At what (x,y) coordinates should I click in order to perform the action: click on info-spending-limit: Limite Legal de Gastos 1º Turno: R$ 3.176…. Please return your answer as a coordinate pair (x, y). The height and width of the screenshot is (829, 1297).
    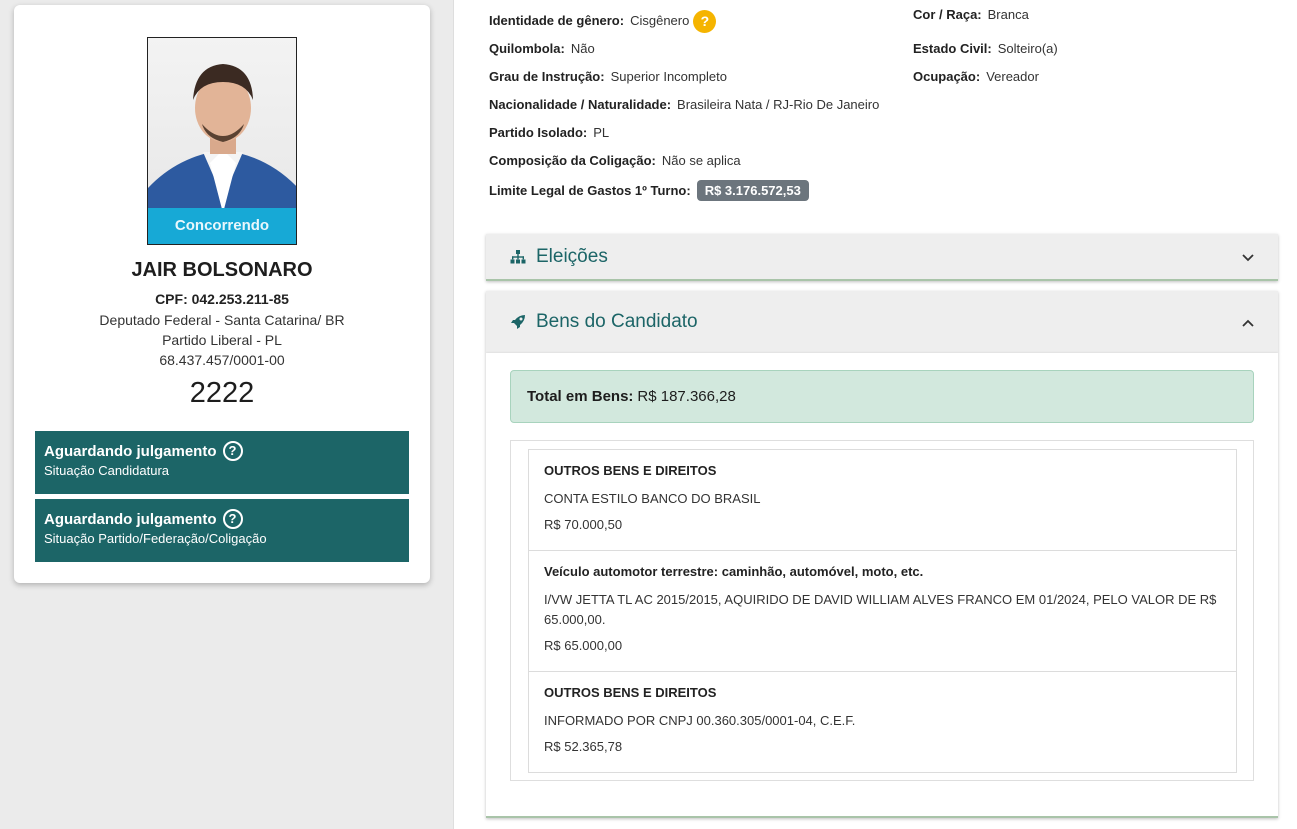
    Looking at the image, I should click on (649, 190).